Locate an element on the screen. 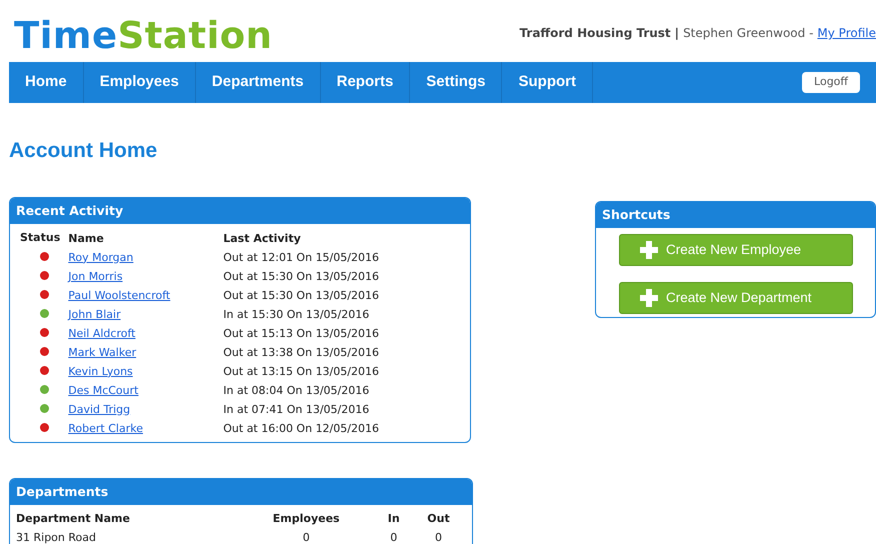  column-header: Out is located at coordinates (438, 519).